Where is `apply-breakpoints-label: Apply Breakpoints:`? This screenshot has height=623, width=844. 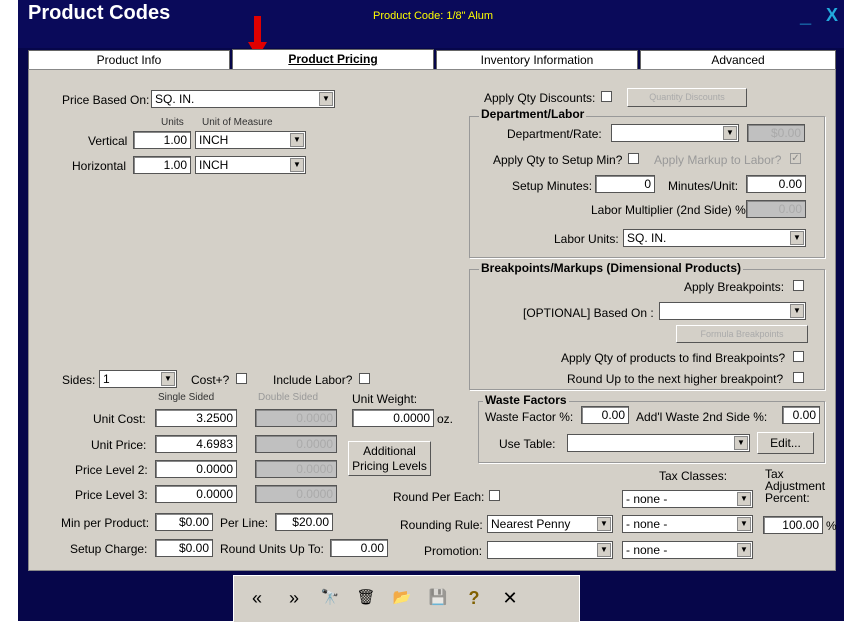
apply-breakpoints-label: Apply Breakpoints: is located at coordinates (734, 287).